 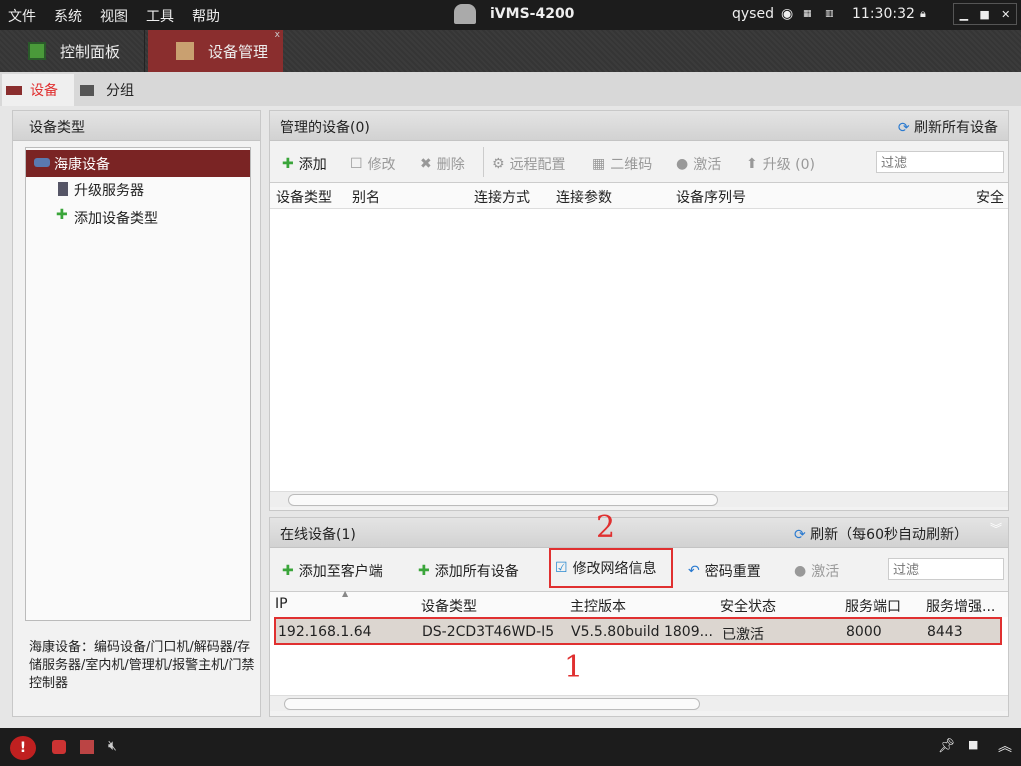 What do you see at coordinates (281, 604) in the screenshot?
I see `column-header: IP` at bounding box center [281, 604].